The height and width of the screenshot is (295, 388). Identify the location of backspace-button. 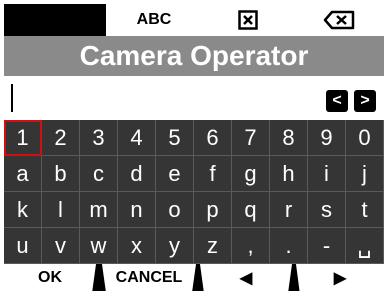
(339, 20).